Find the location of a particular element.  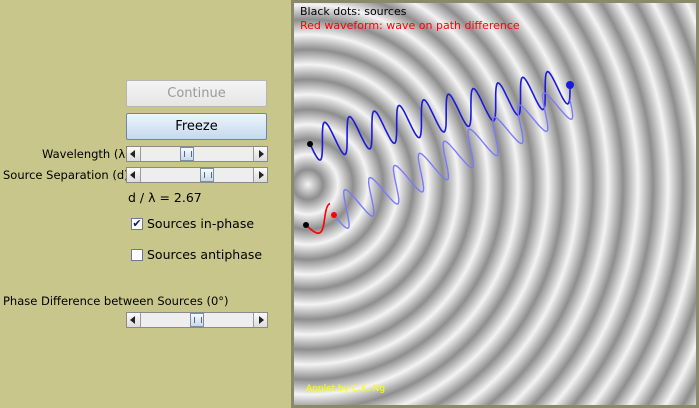

phase-slider-thumb is located at coordinates (197, 320).